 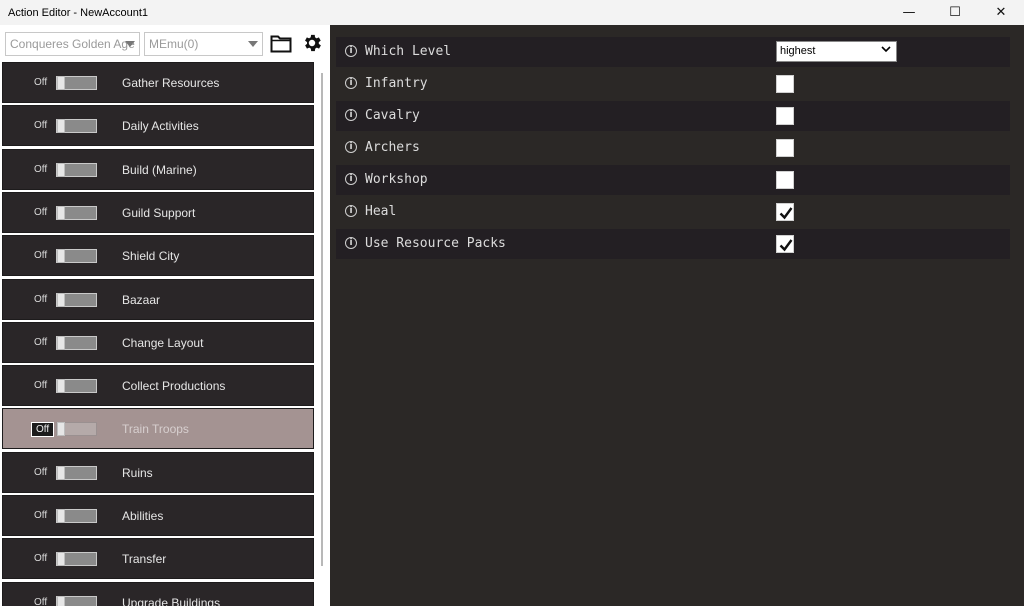 I want to click on action-item: Off Build (Marine), so click(x=158, y=169).